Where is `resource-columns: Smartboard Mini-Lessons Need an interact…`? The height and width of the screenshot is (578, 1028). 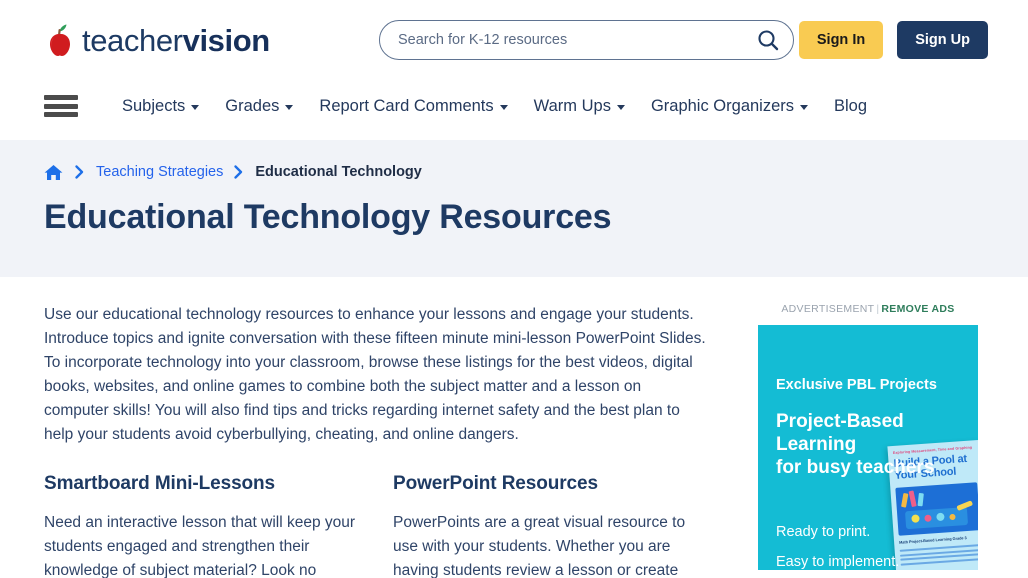 resource-columns: Smartboard Mini-Lessons Need an interact… is located at coordinates (375, 525).